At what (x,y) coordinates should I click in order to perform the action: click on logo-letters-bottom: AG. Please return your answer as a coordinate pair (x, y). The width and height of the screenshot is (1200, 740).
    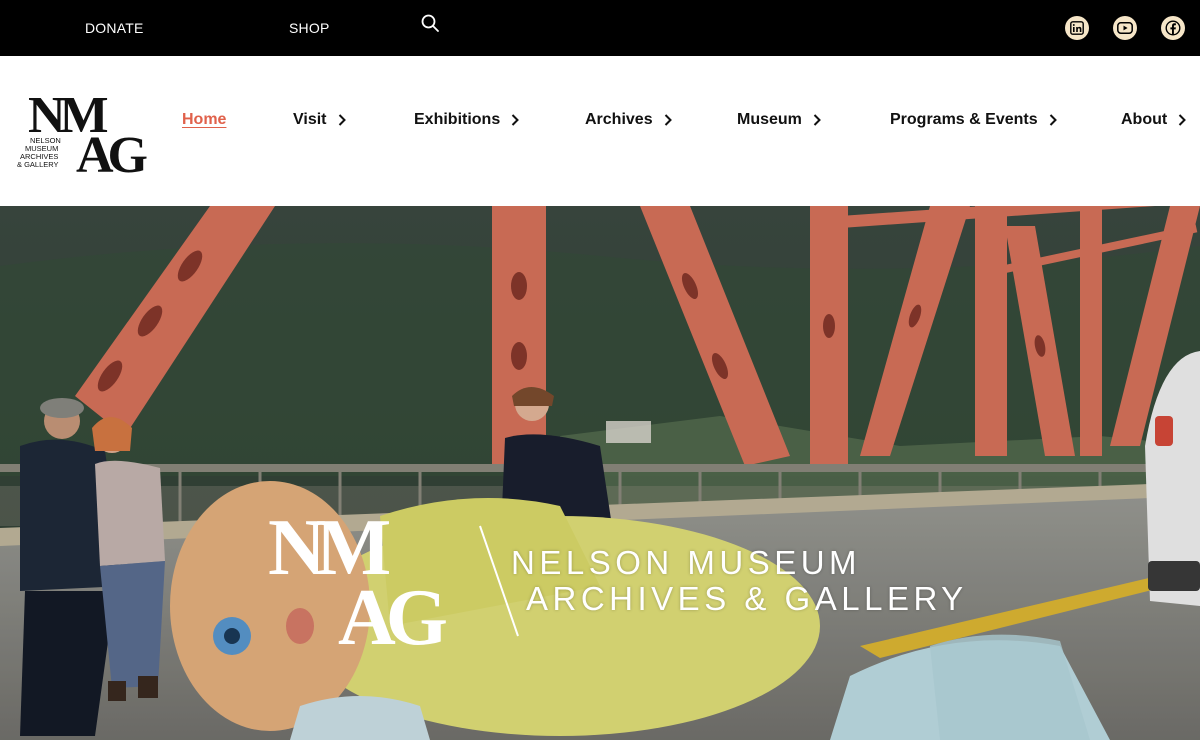
    Looking at the image, I should click on (112, 151).